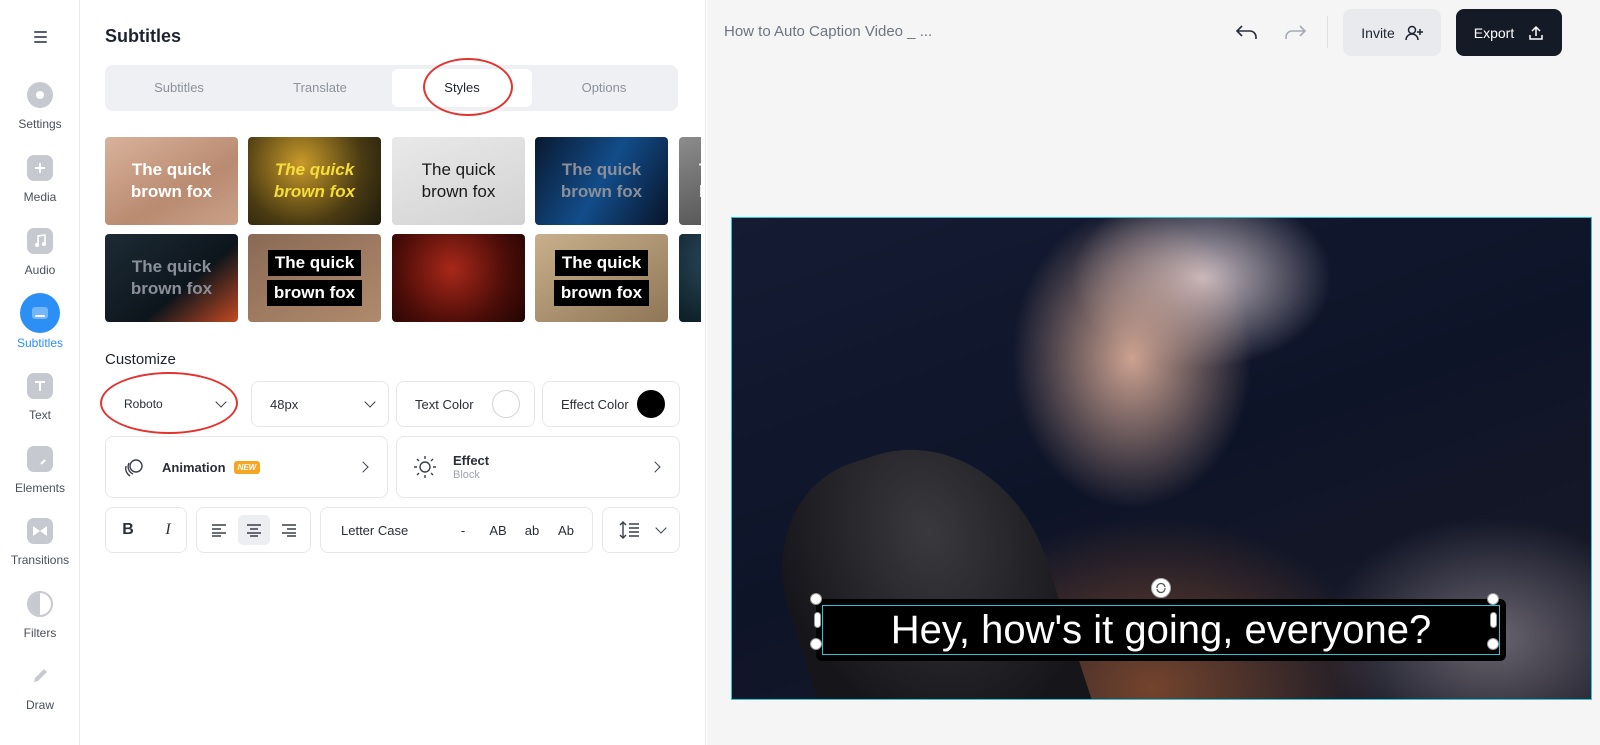  What do you see at coordinates (284, 404) in the screenshot?
I see `font-size-value: 48px` at bounding box center [284, 404].